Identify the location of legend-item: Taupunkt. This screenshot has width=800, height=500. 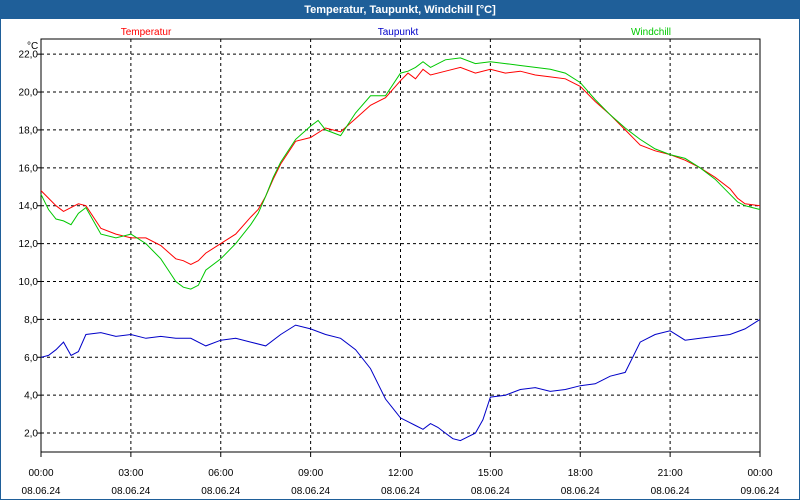
(398, 32).